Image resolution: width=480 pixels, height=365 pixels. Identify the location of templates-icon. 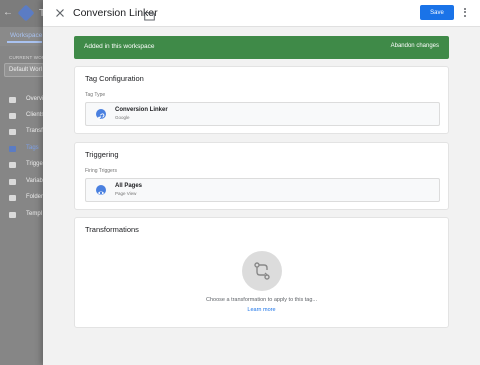
(12, 215).